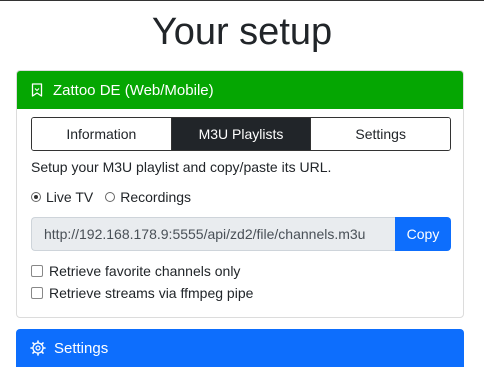 The height and width of the screenshot is (380, 484). What do you see at coordinates (70, 197) in the screenshot?
I see `radio-live-tv-label: Live TV` at bounding box center [70, 197].